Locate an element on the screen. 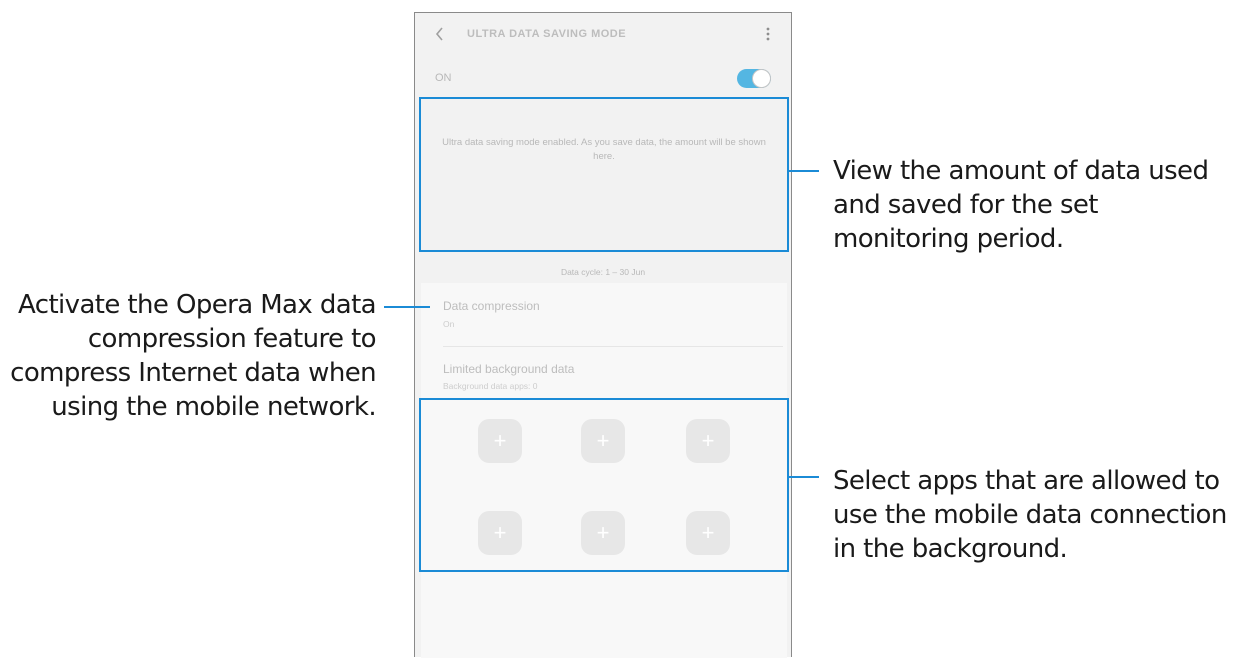 The width and height of the screenshot is (1248, 658). back-button is located at coordinates (440, 34).